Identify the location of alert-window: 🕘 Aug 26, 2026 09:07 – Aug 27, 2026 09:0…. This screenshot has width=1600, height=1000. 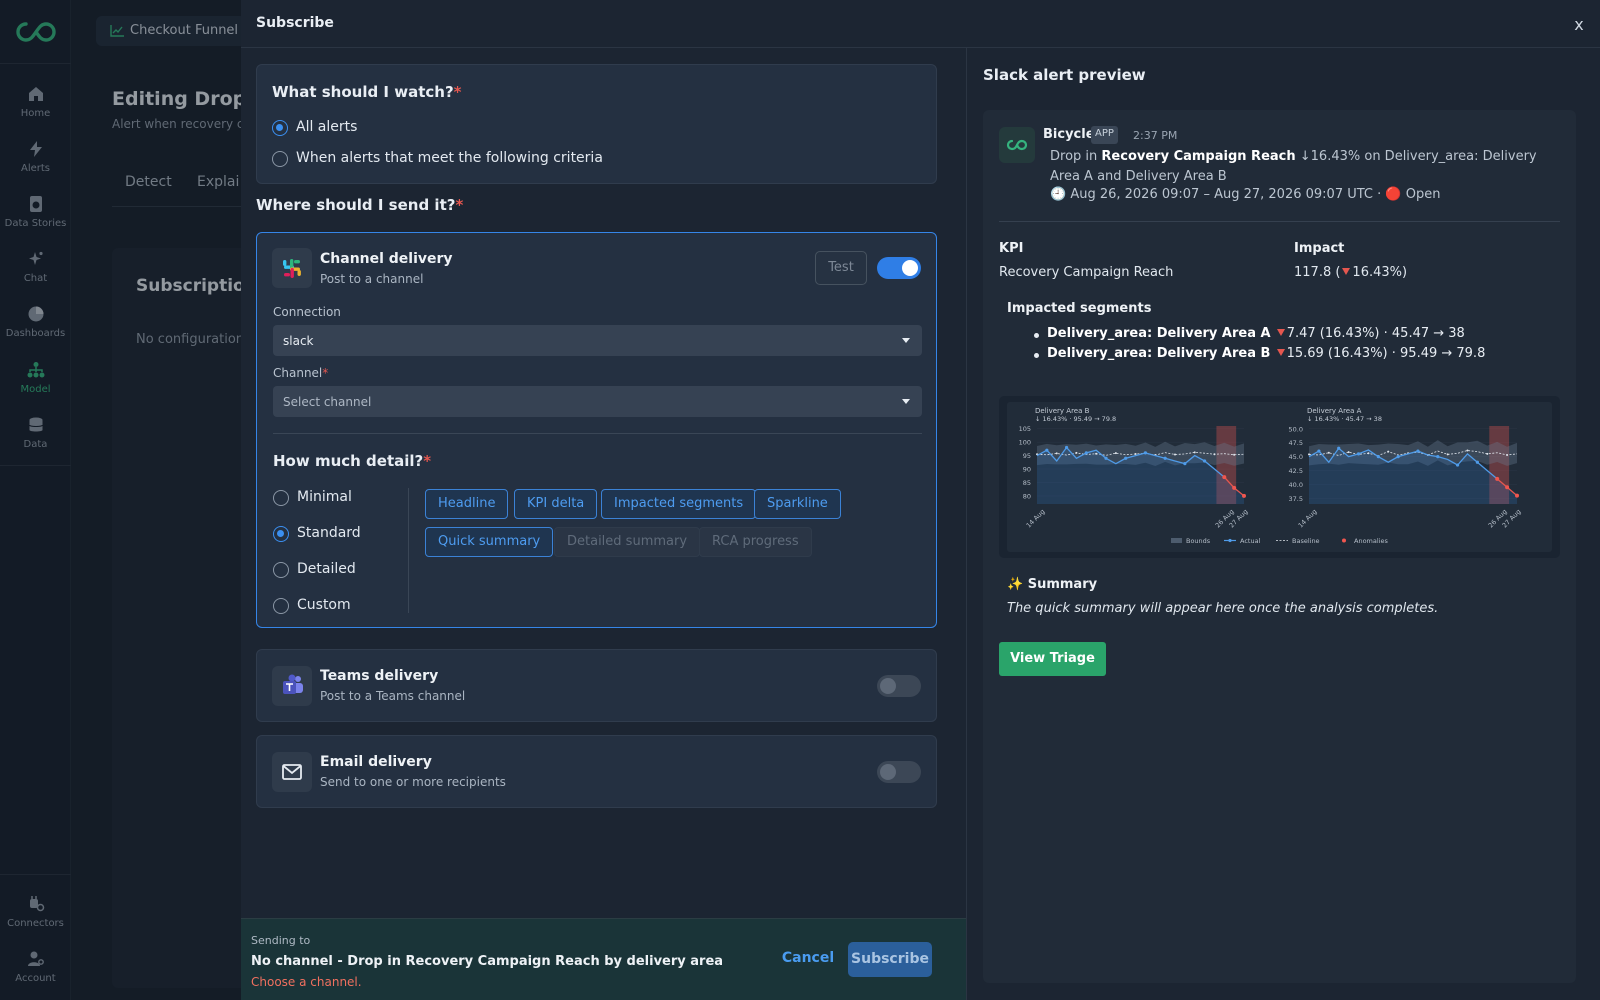
(1245, 194).